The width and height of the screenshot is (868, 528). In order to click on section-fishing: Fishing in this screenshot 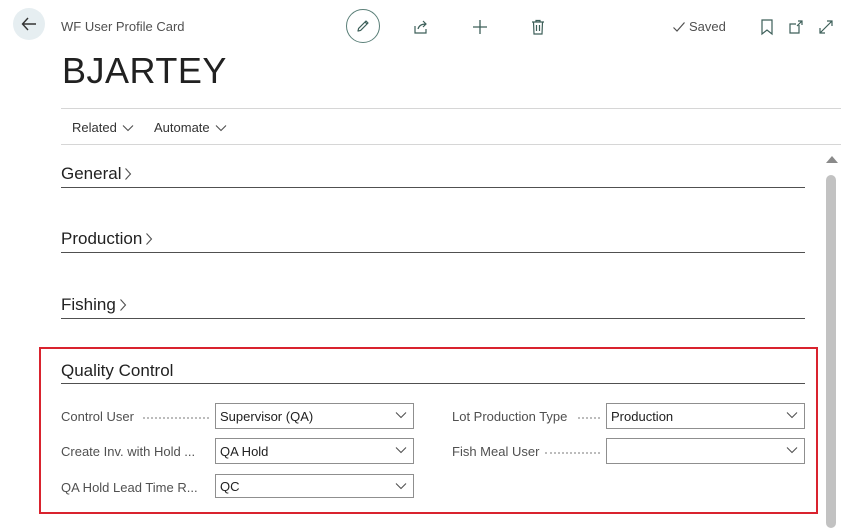, I will do `click(433, 307)`.